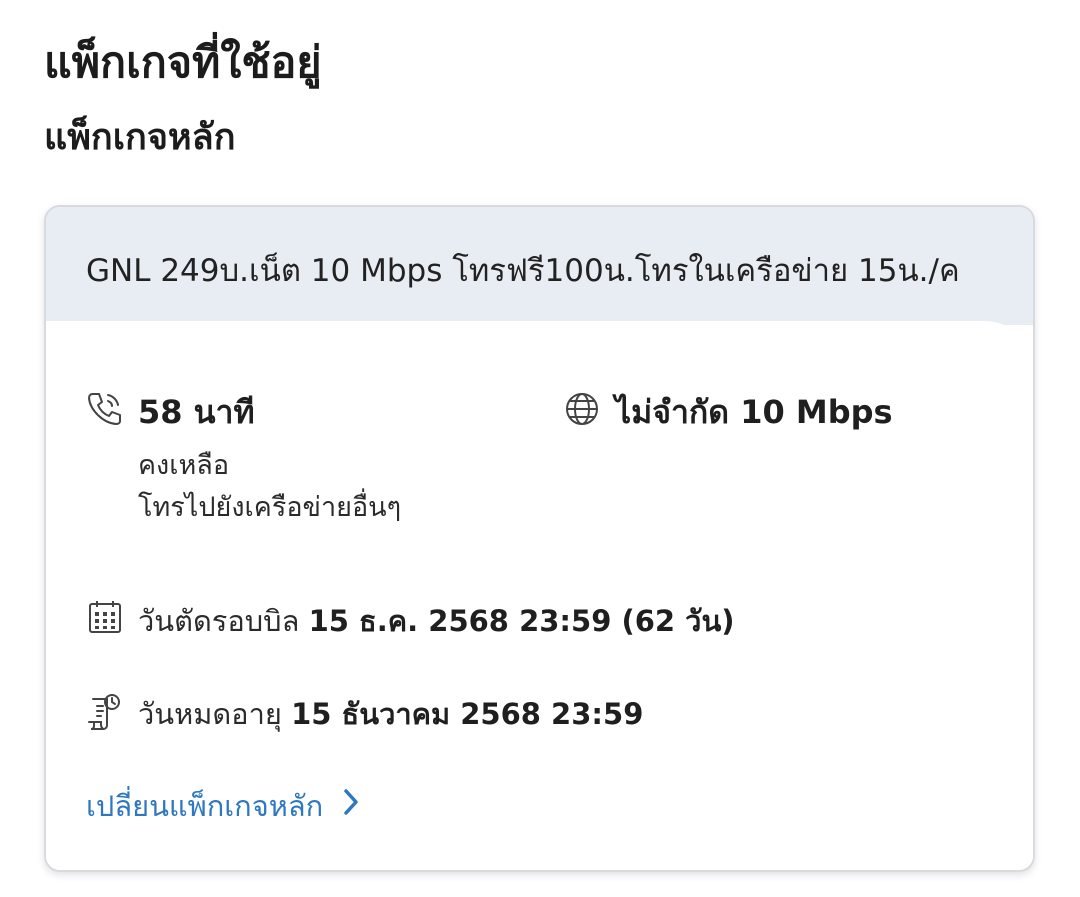  Describe the element at coordinates (184, 465) in the screenshot. I see `call-remaining-label: คงเหลือ` at that location.